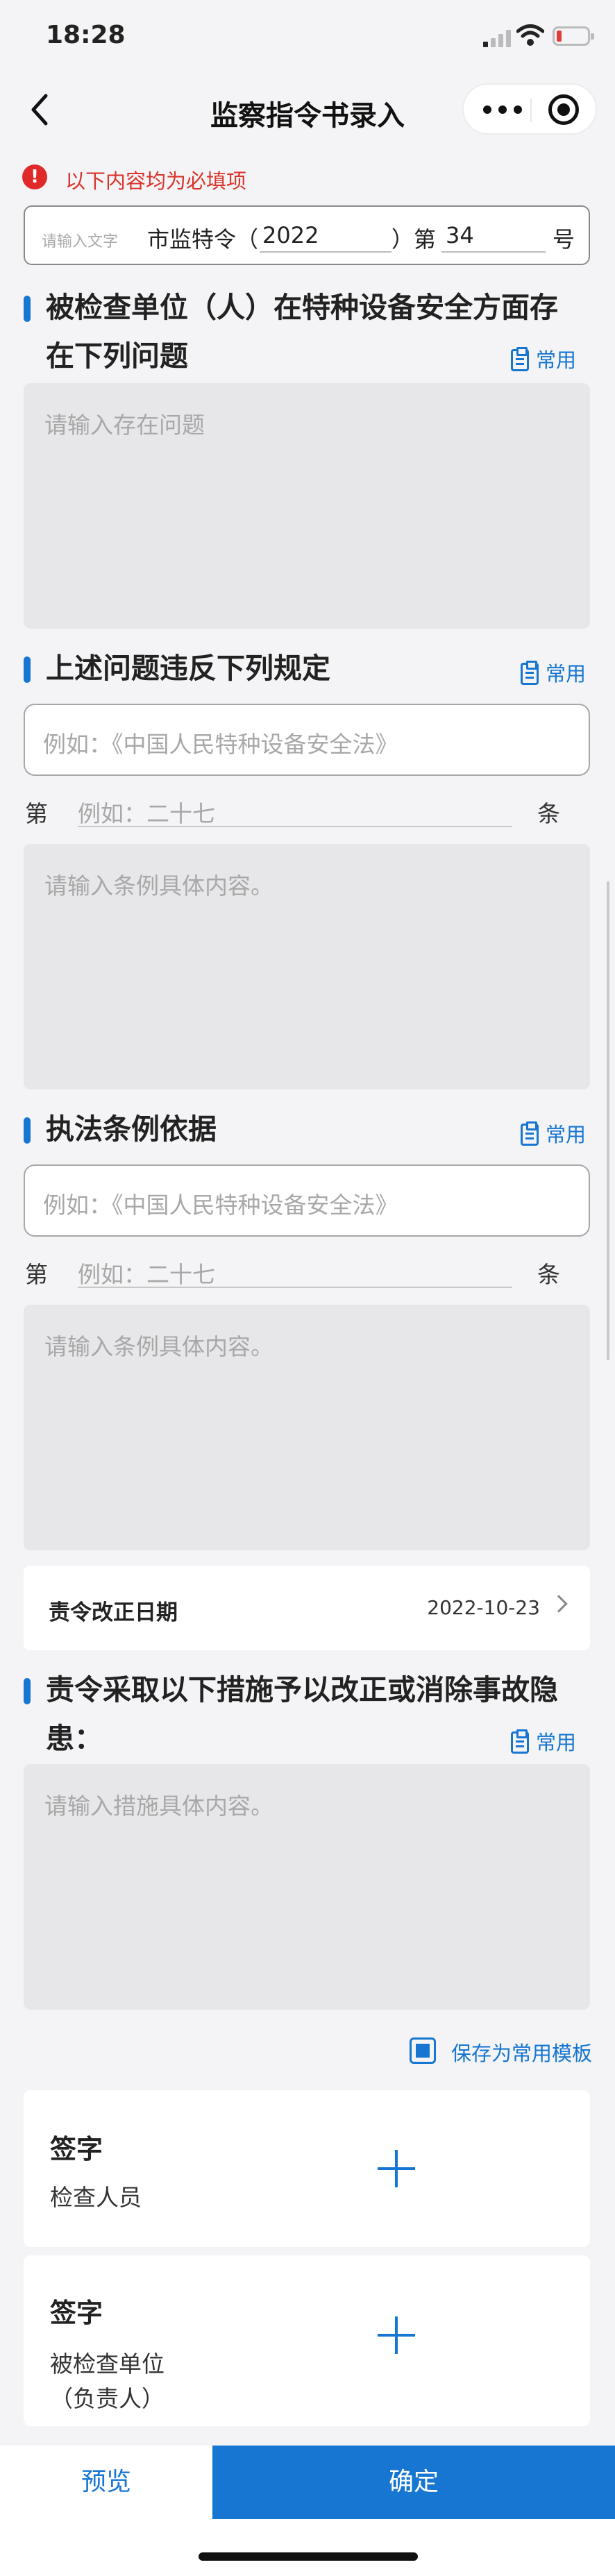  I want to click on basis-common-button: 常用, so click(553, 1133).